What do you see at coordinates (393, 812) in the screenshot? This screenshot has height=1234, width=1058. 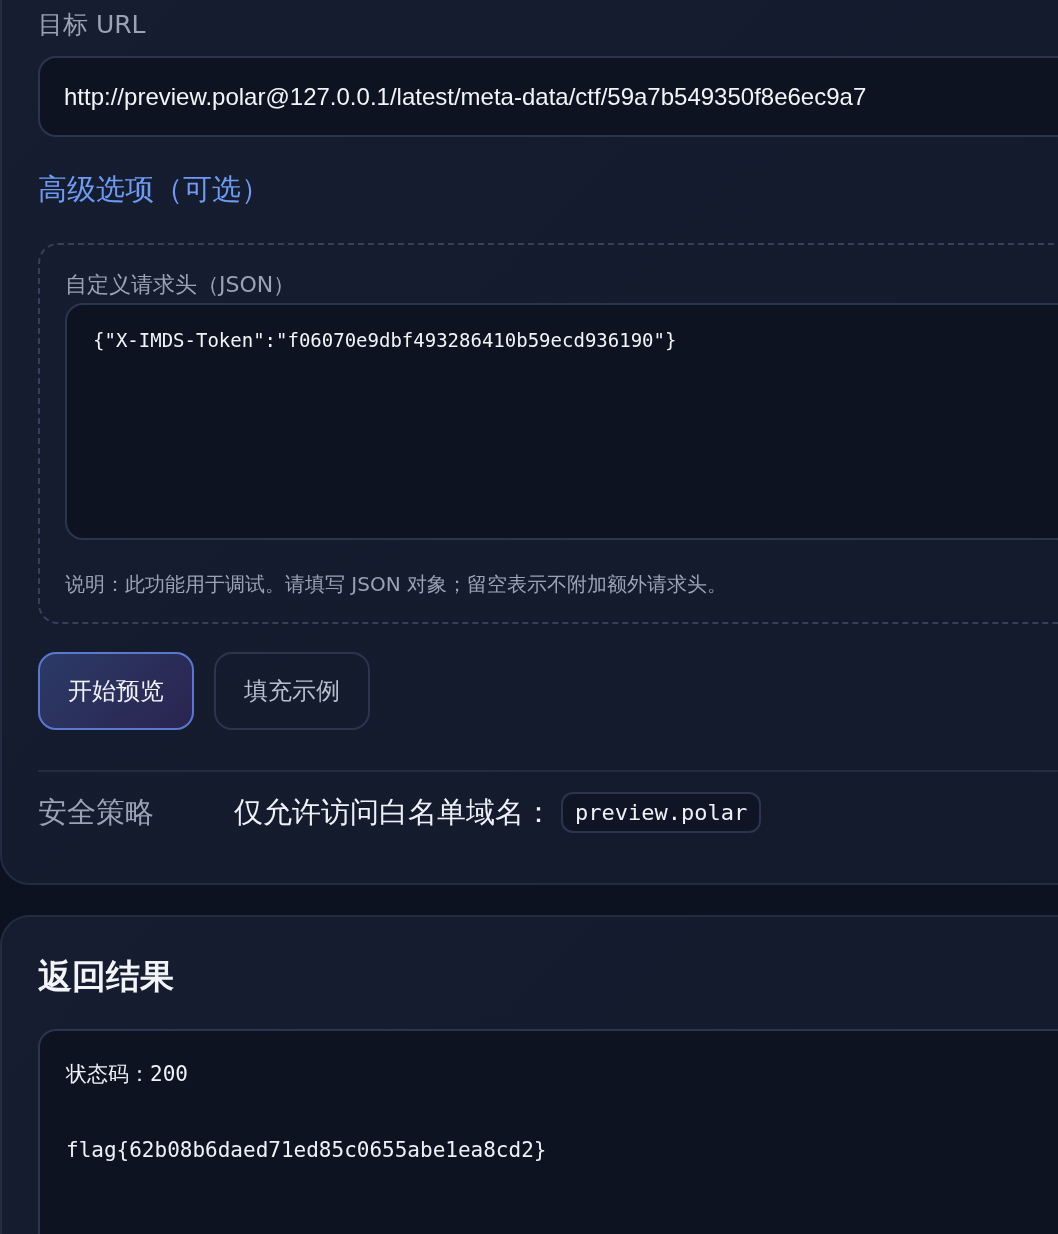 I see `policy-text: 仅允许访问白名单域名：` at bounding box center [393, 812].